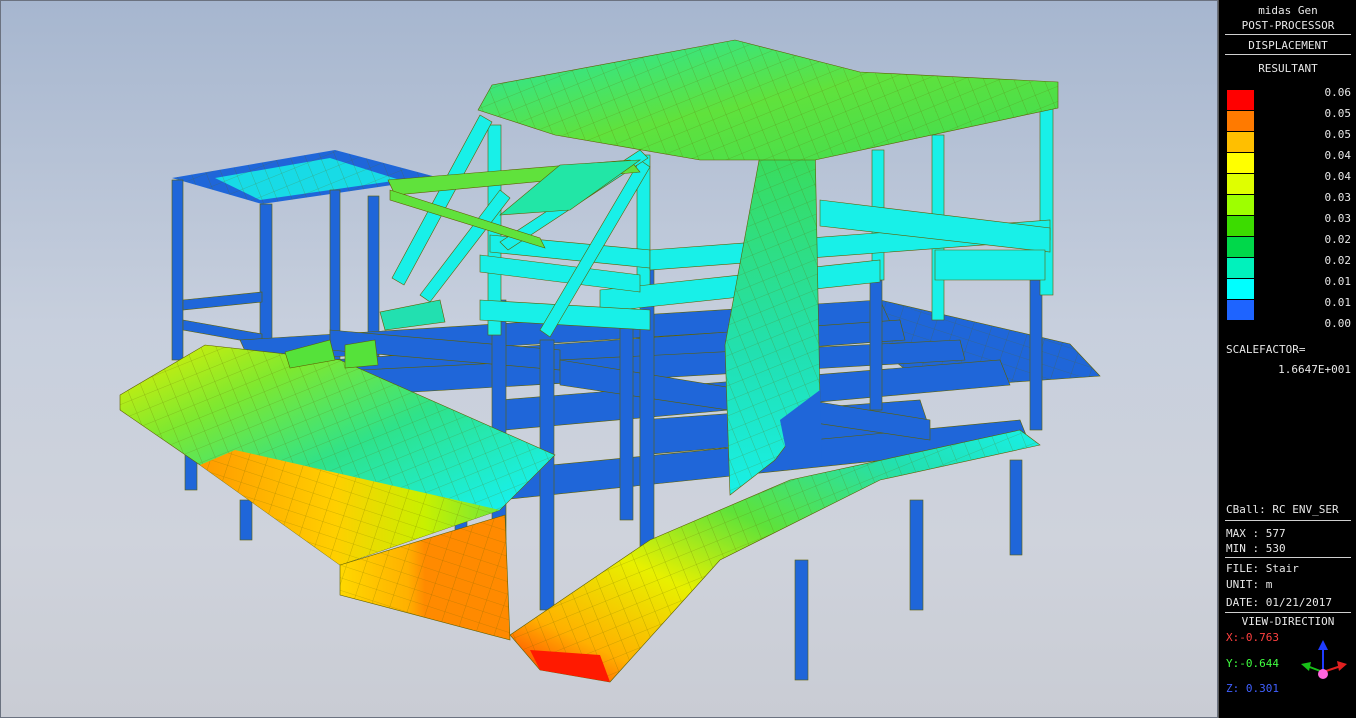  Describe the element at coordinates (1288, 10) in the screenshot. I see `app-name: midas Gen` at that location.